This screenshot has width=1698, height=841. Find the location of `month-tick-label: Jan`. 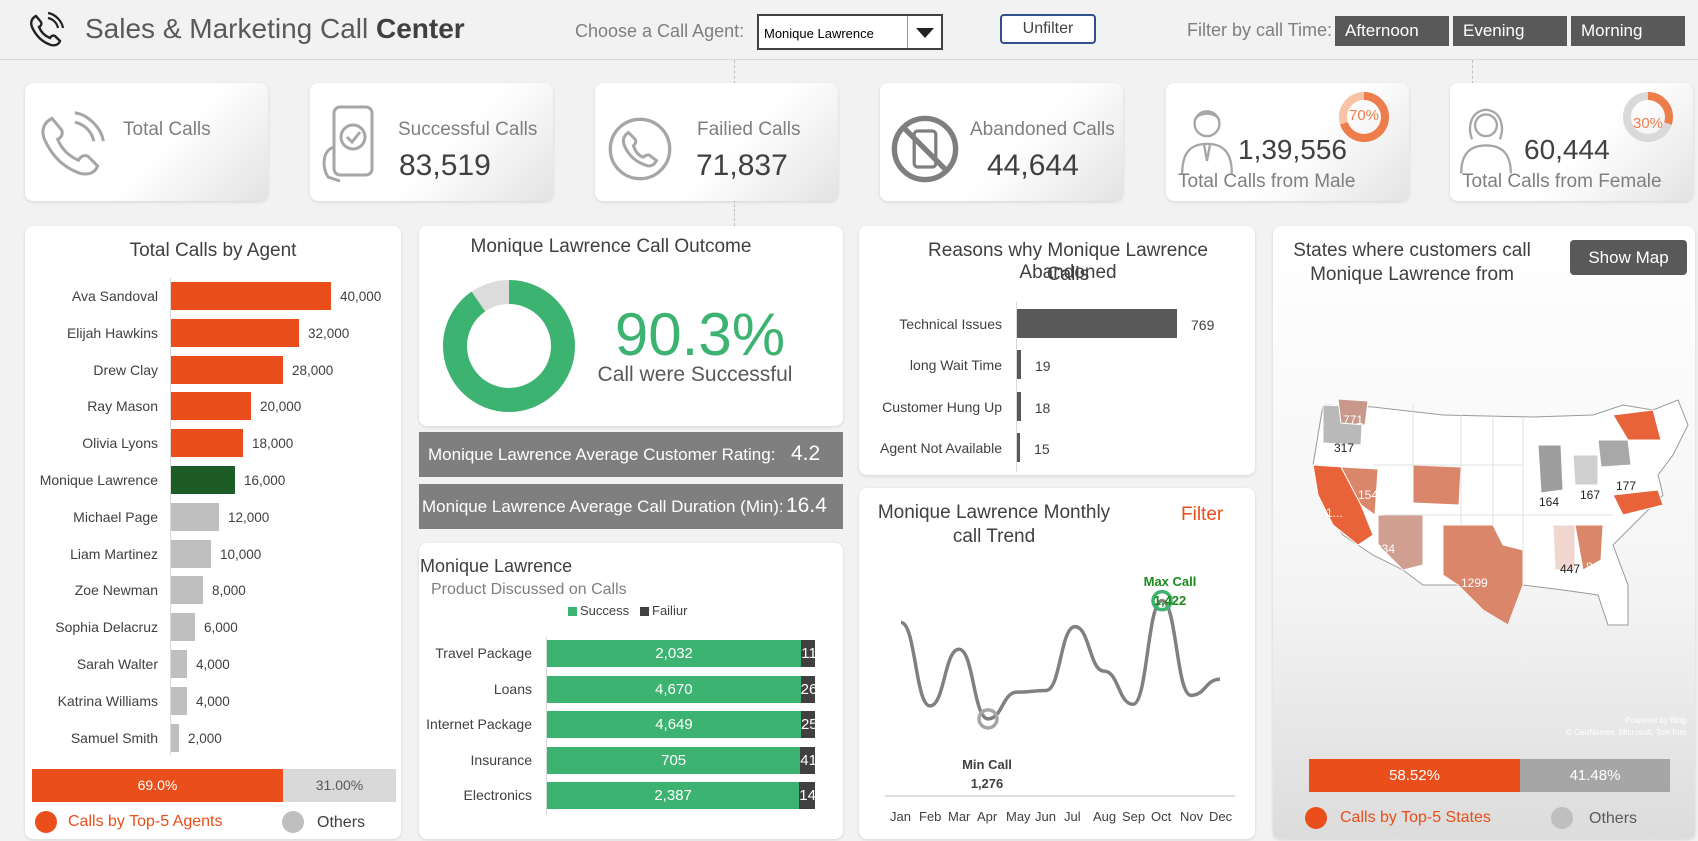

month-tick-label: Jan is located at coordinates (900, 816).